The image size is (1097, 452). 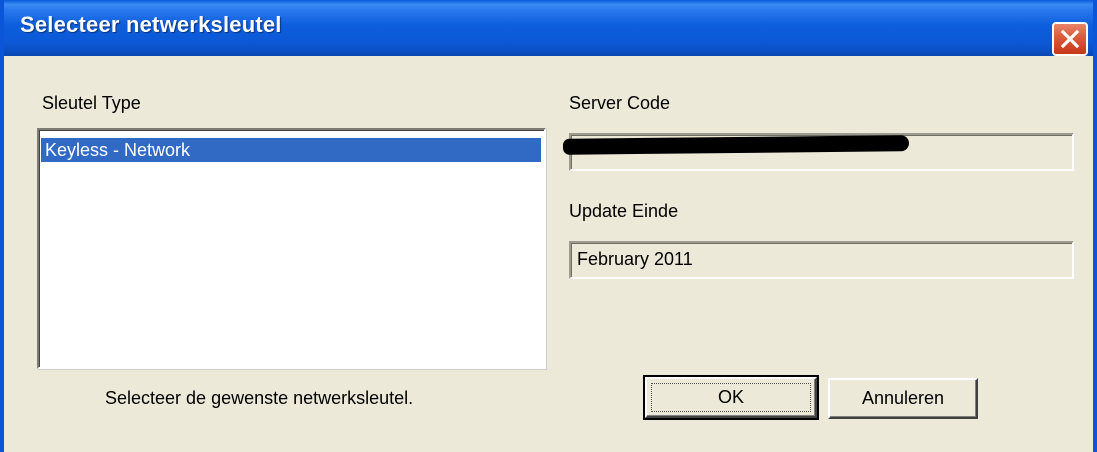 I want to click on hint-text: Selecteer de gewenste netwerksleutel., so click(x=259, y=398).